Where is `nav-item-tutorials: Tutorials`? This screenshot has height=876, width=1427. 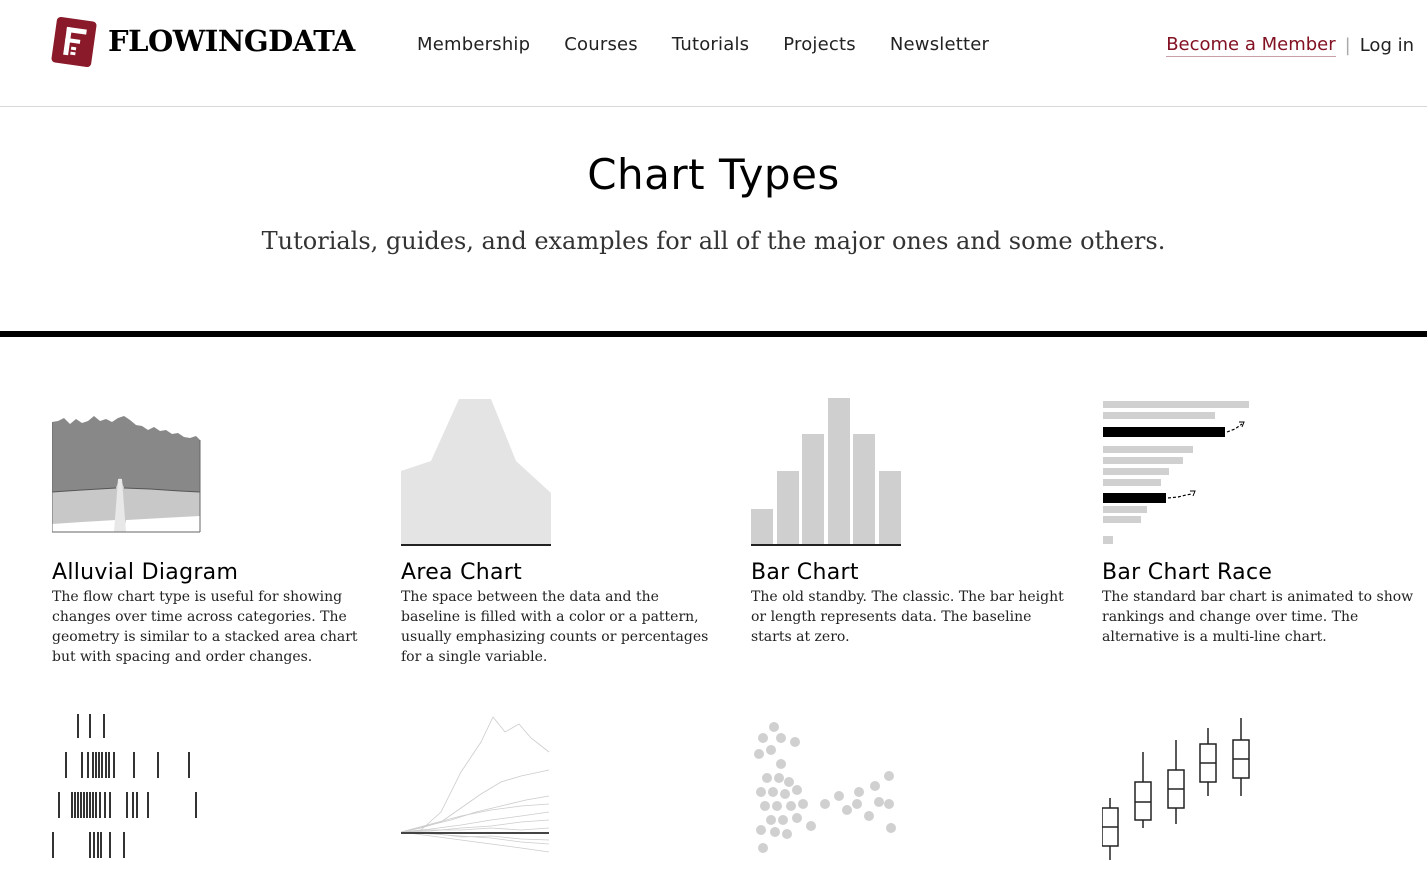
nav-item-tutorials: Tutorials is located at coordinates (710, 44).